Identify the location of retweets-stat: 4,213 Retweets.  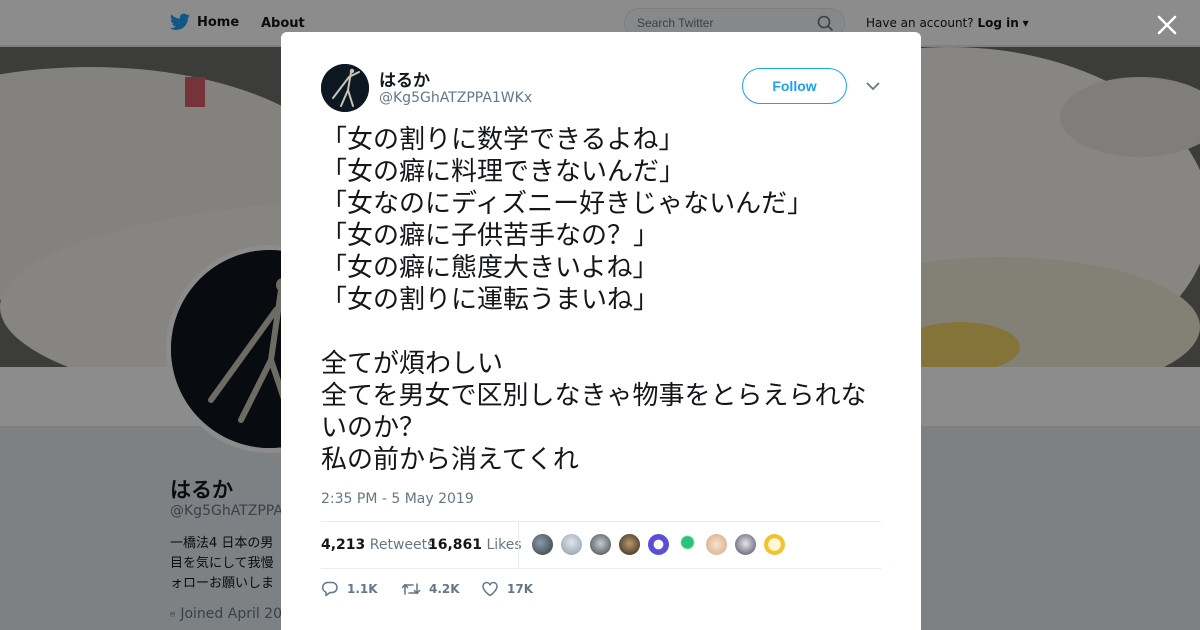
(377, 545).